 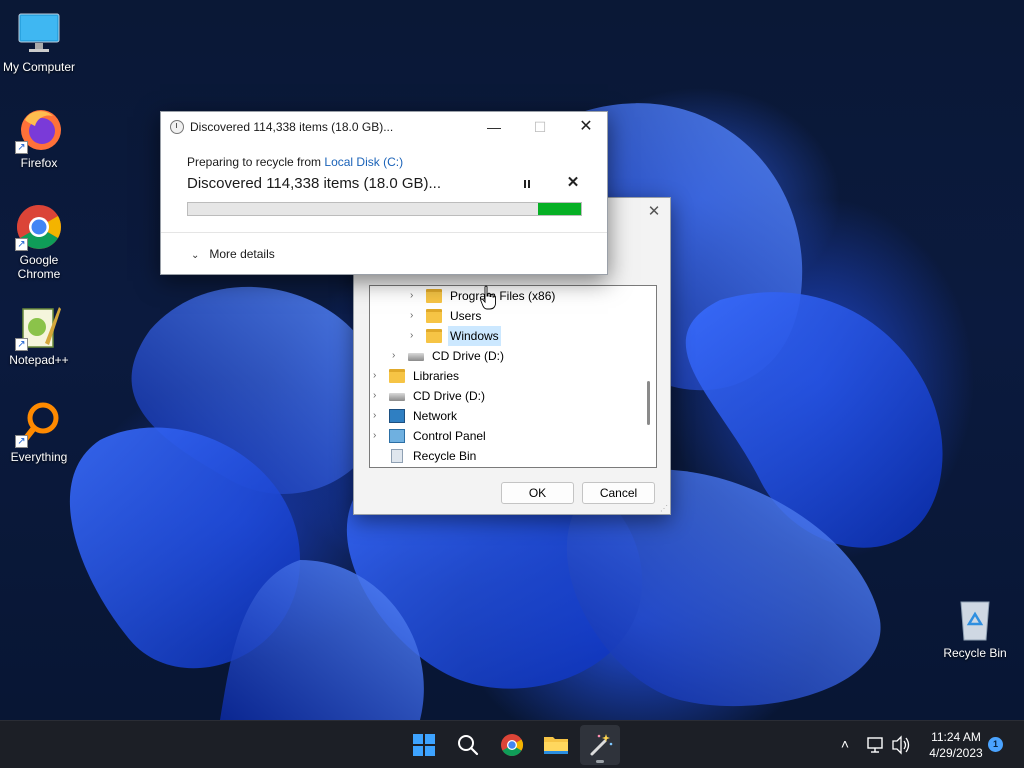 I want to click on more-details-label: More details, so click(x=242, y=254).